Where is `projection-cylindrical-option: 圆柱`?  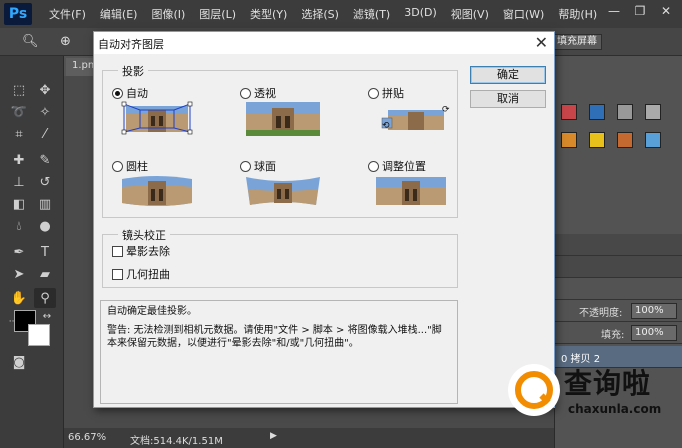
projection-cylindrical-option: 圆柱 is located at coordinates (130, 166).